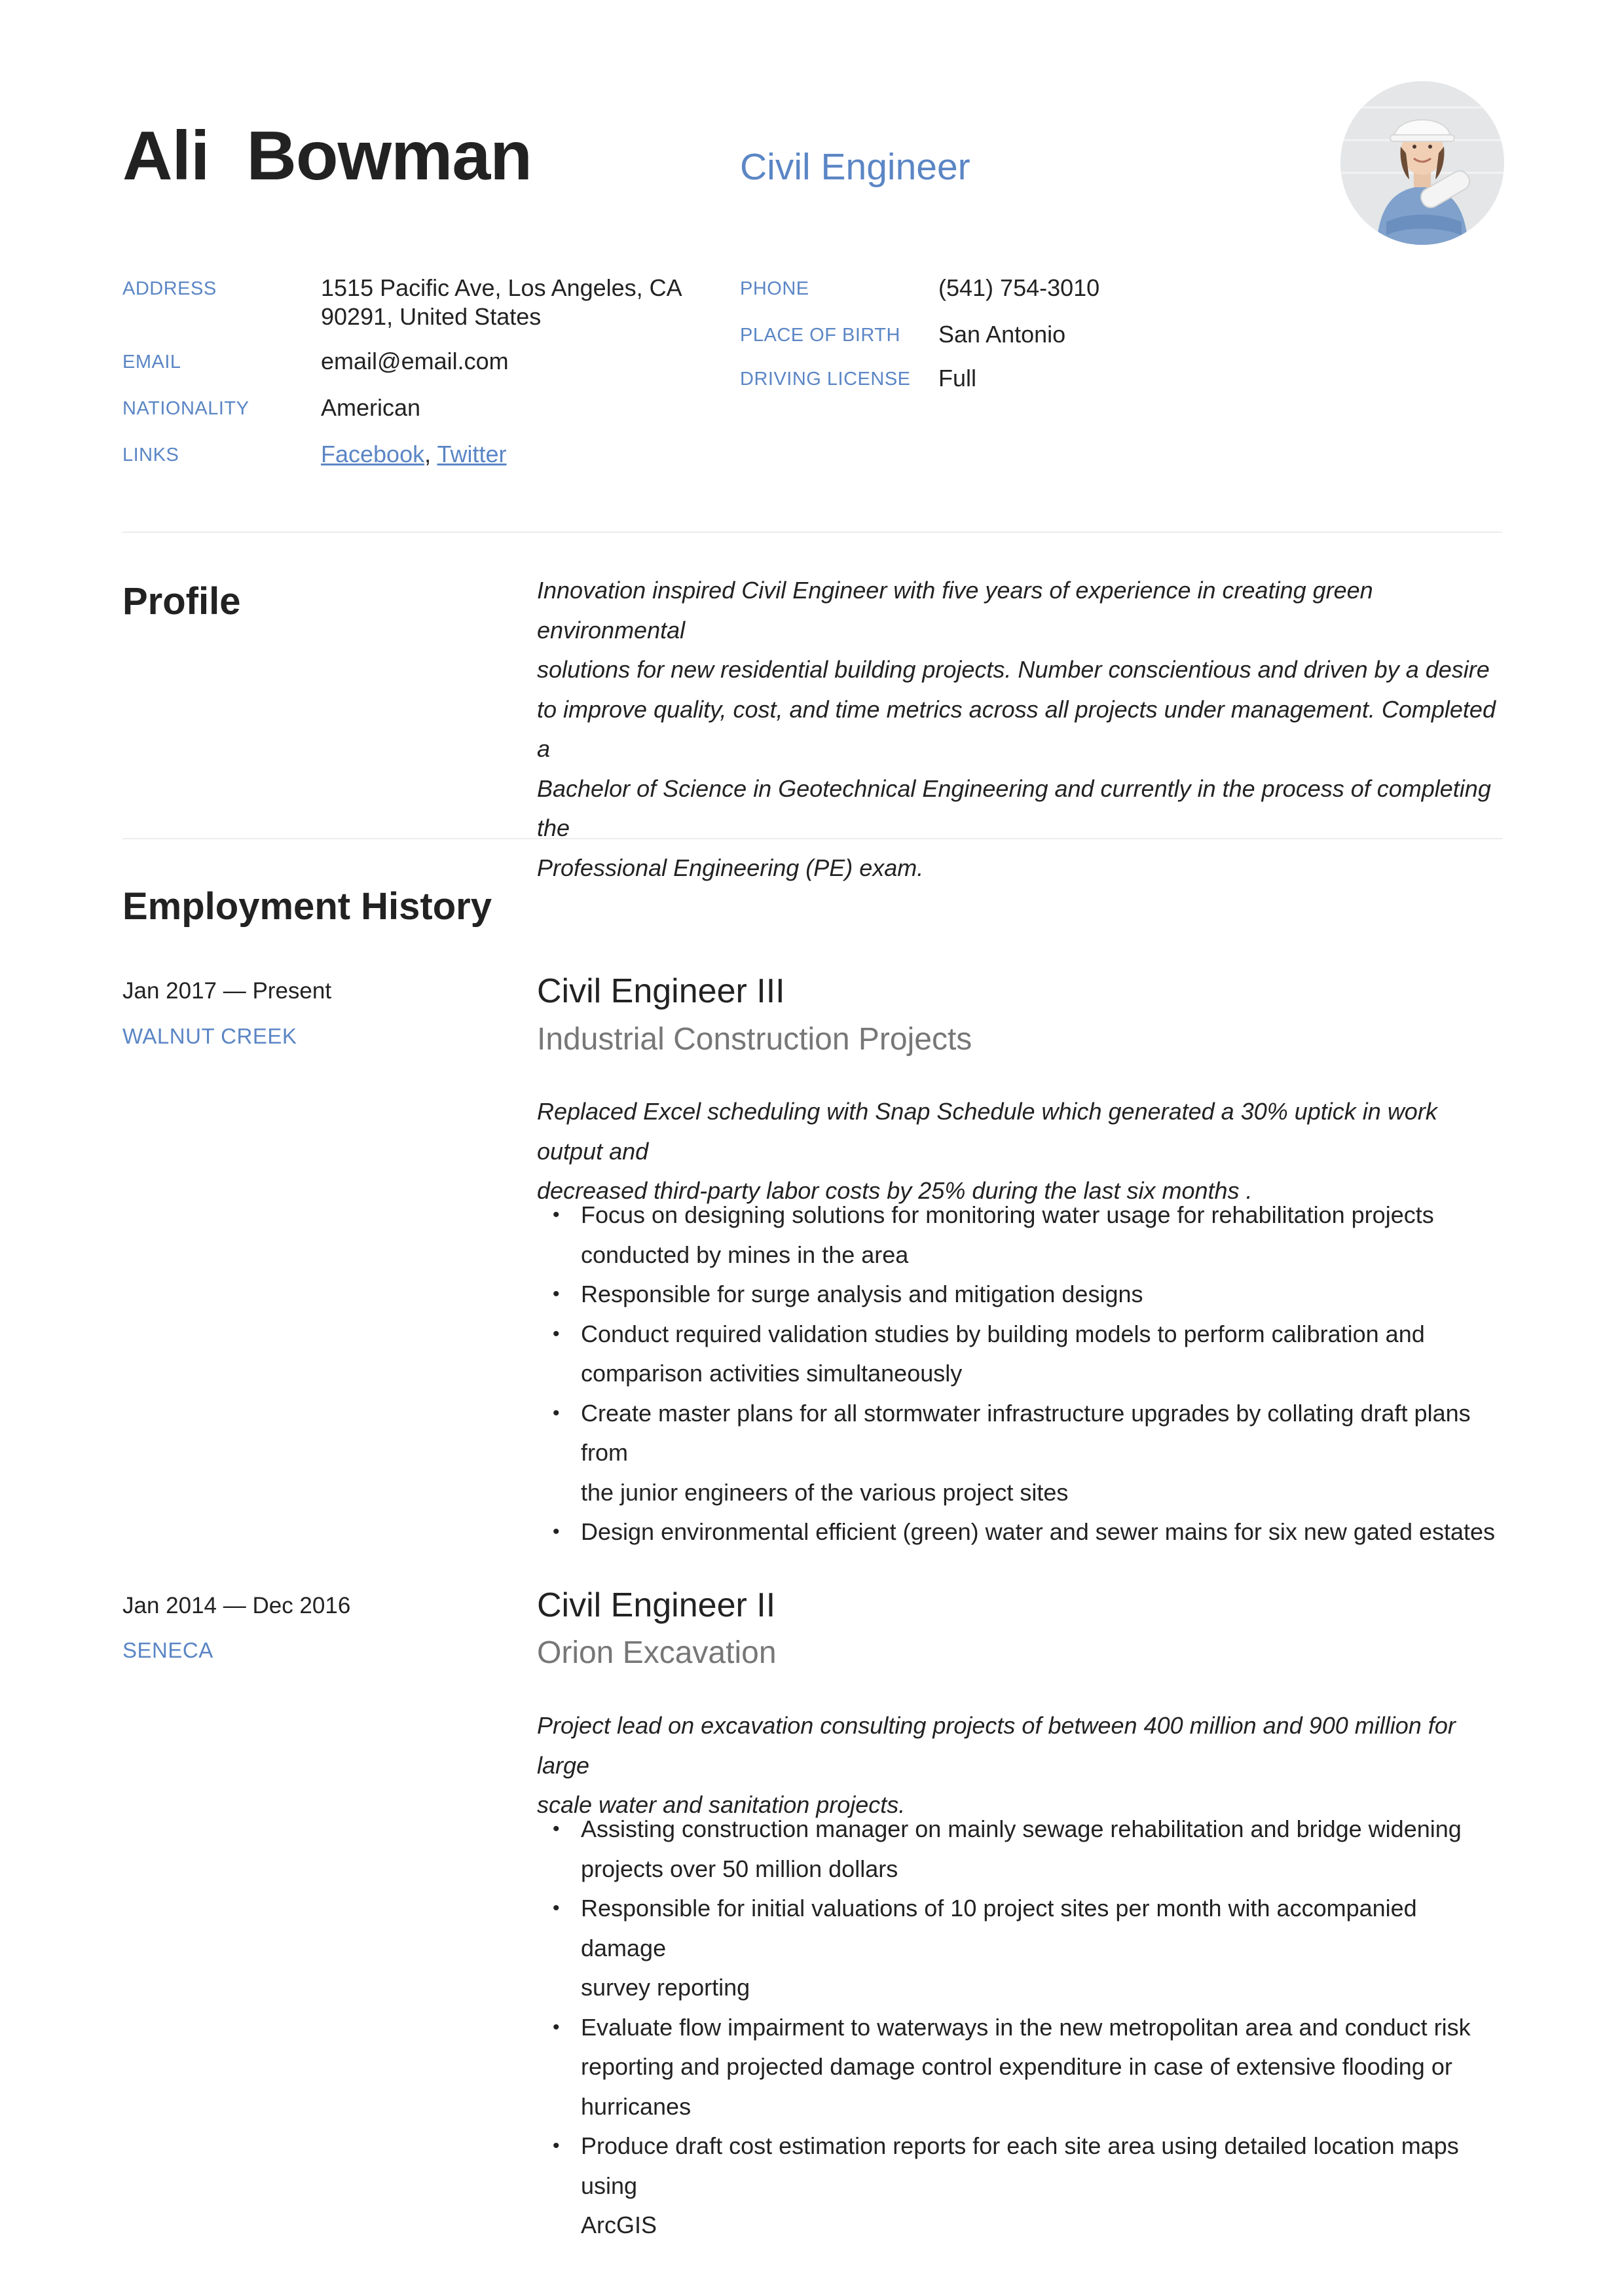 This screenshot has height=2296, width=1624. Describe the element at coordinates (656, 1605) in the screenshot. I see `job-title: Civil Engineer II` at that location.